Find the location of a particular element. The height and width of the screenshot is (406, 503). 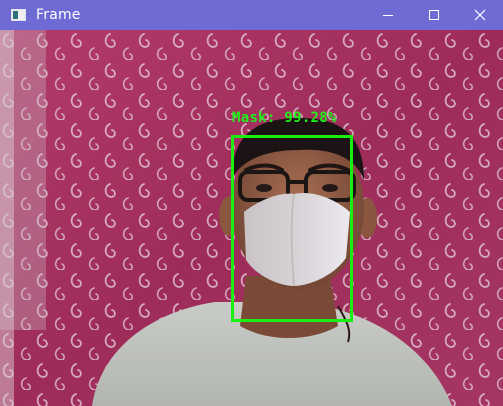

detection-label: Mask: 99.28% is located at coordinates (284, 118).